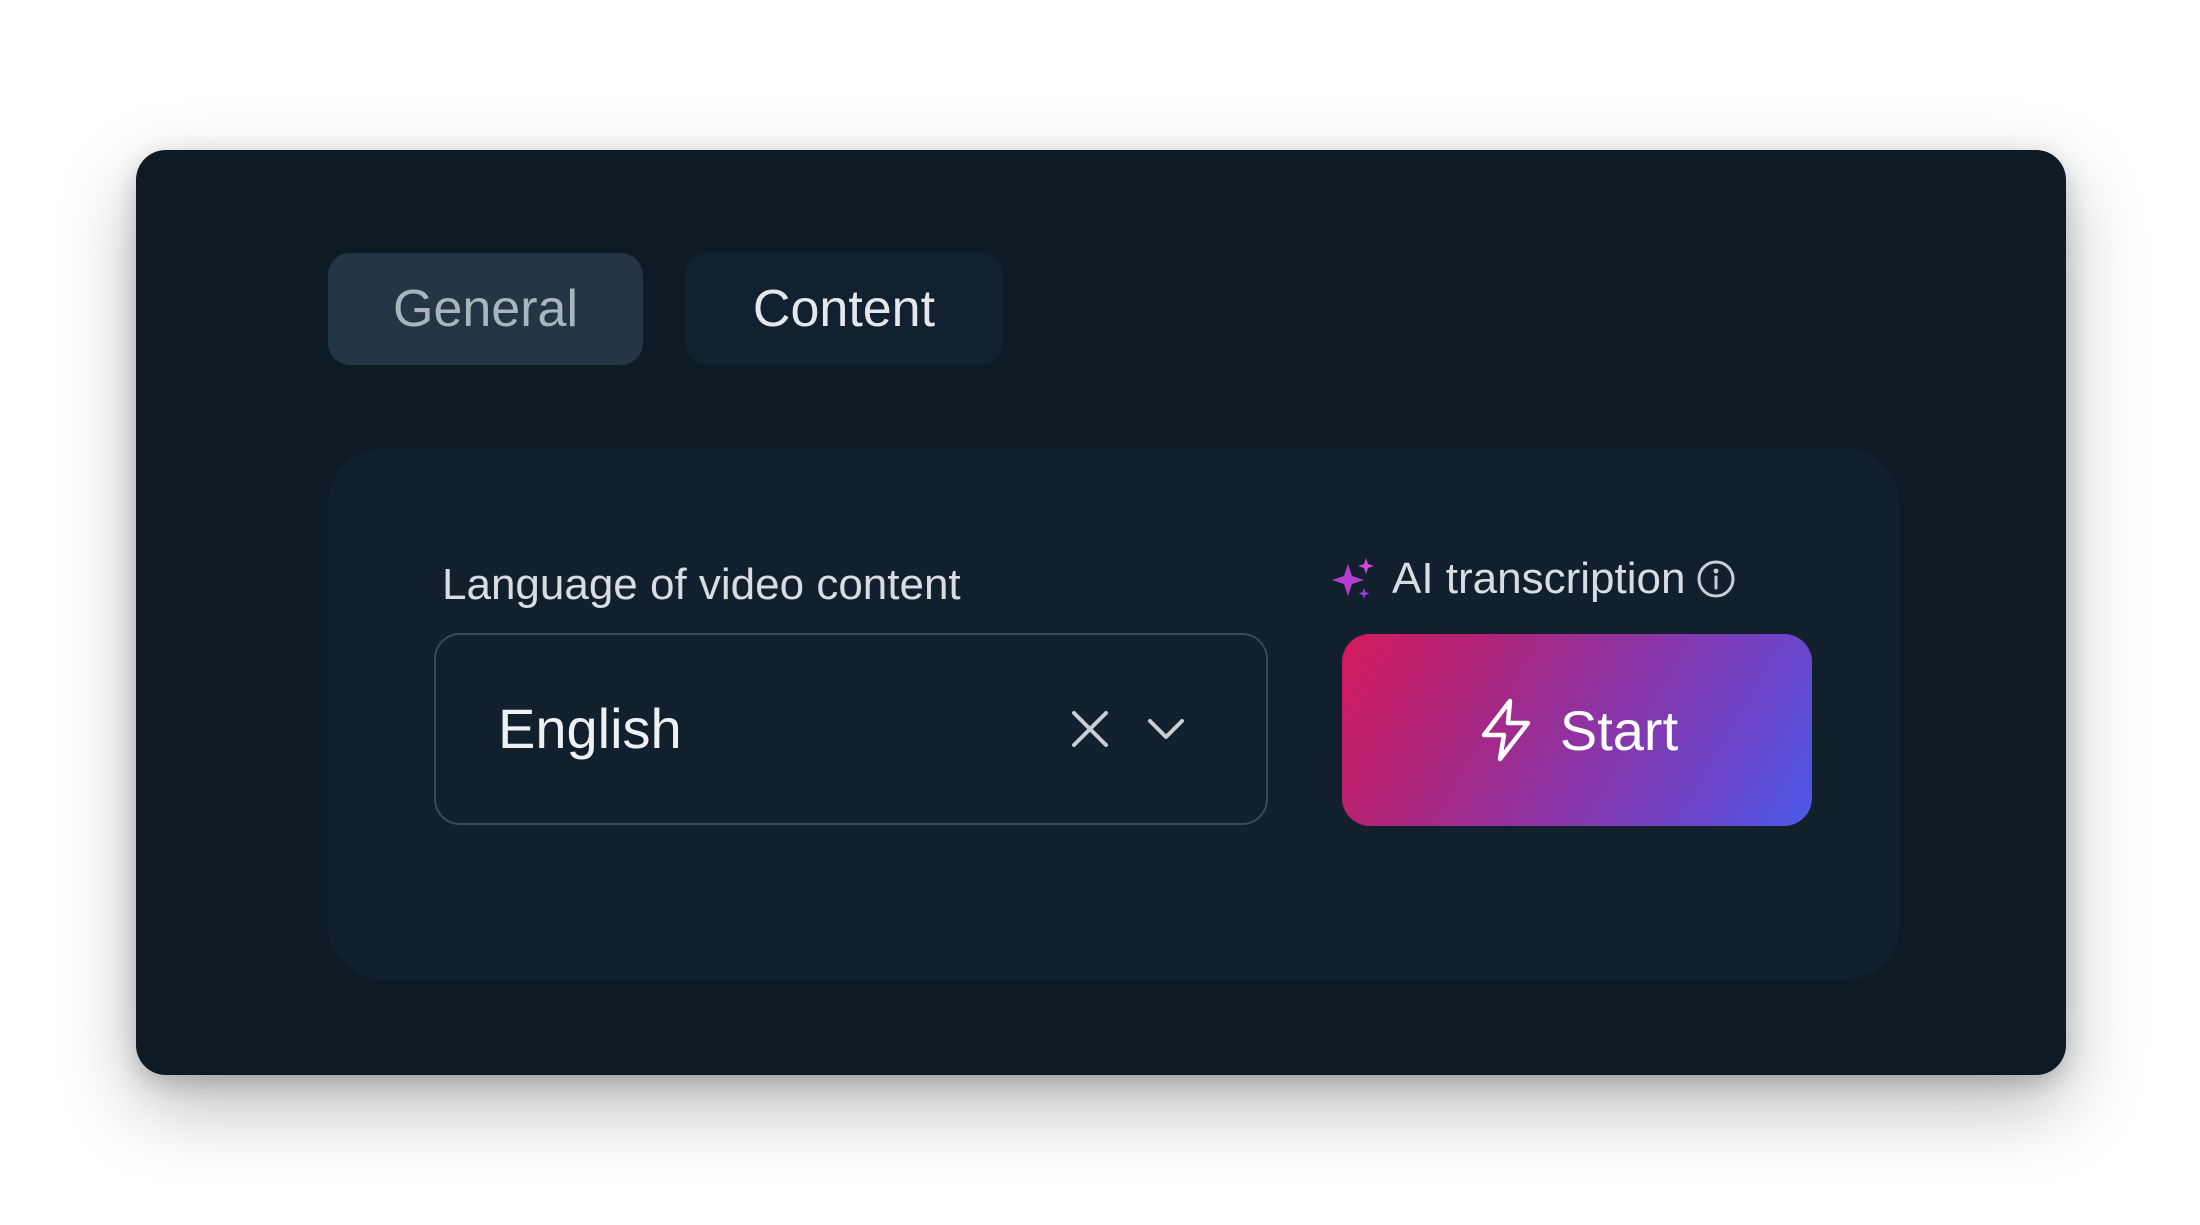  I want to click on language-select-value: English, so click(590, 728).